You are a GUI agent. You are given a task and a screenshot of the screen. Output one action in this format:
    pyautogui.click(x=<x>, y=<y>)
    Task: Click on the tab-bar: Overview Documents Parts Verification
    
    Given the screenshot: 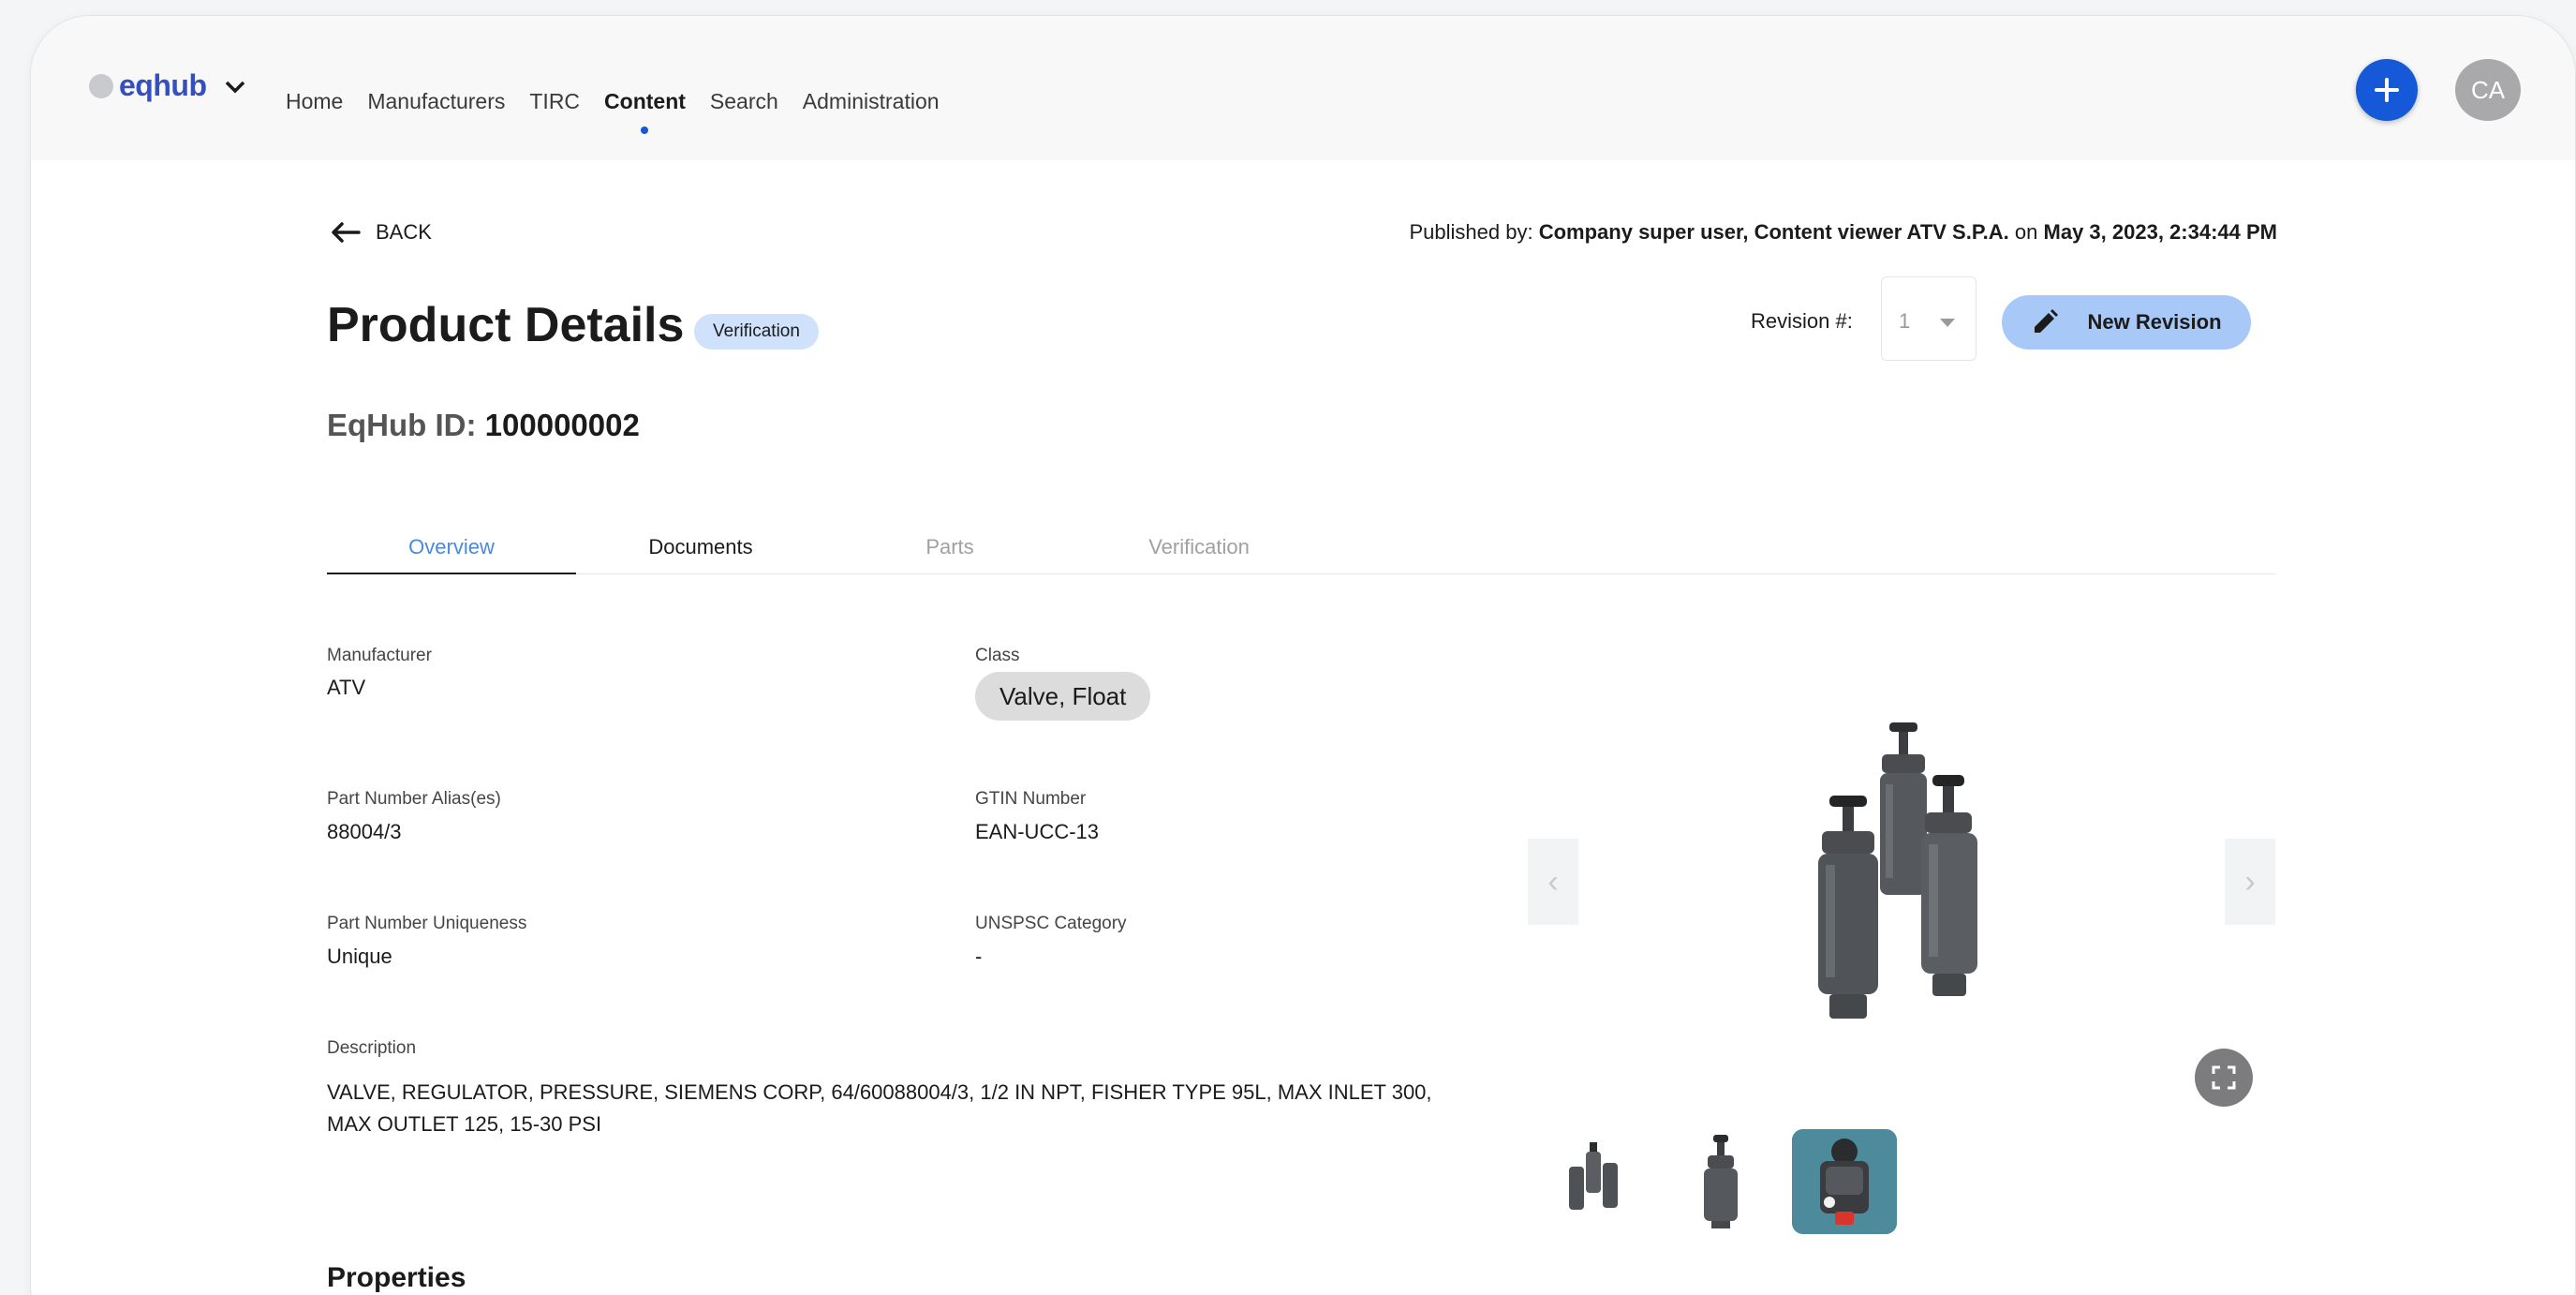 What is the action you would take?
    pyautogui.click(x=1301, y=543)
    